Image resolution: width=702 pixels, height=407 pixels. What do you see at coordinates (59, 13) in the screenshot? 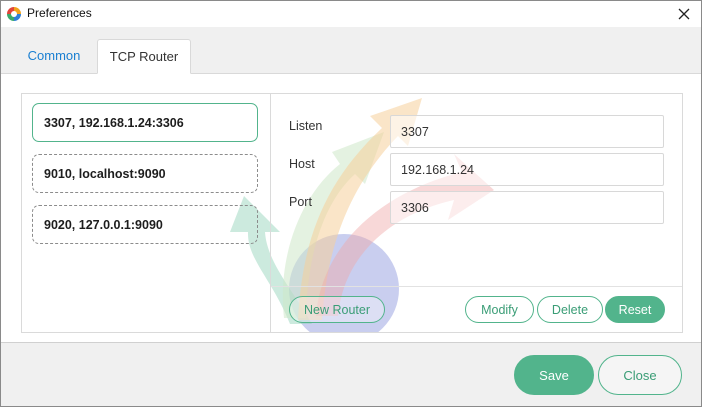
I see `window-title: Preferences` at bounding box center [59, 13].